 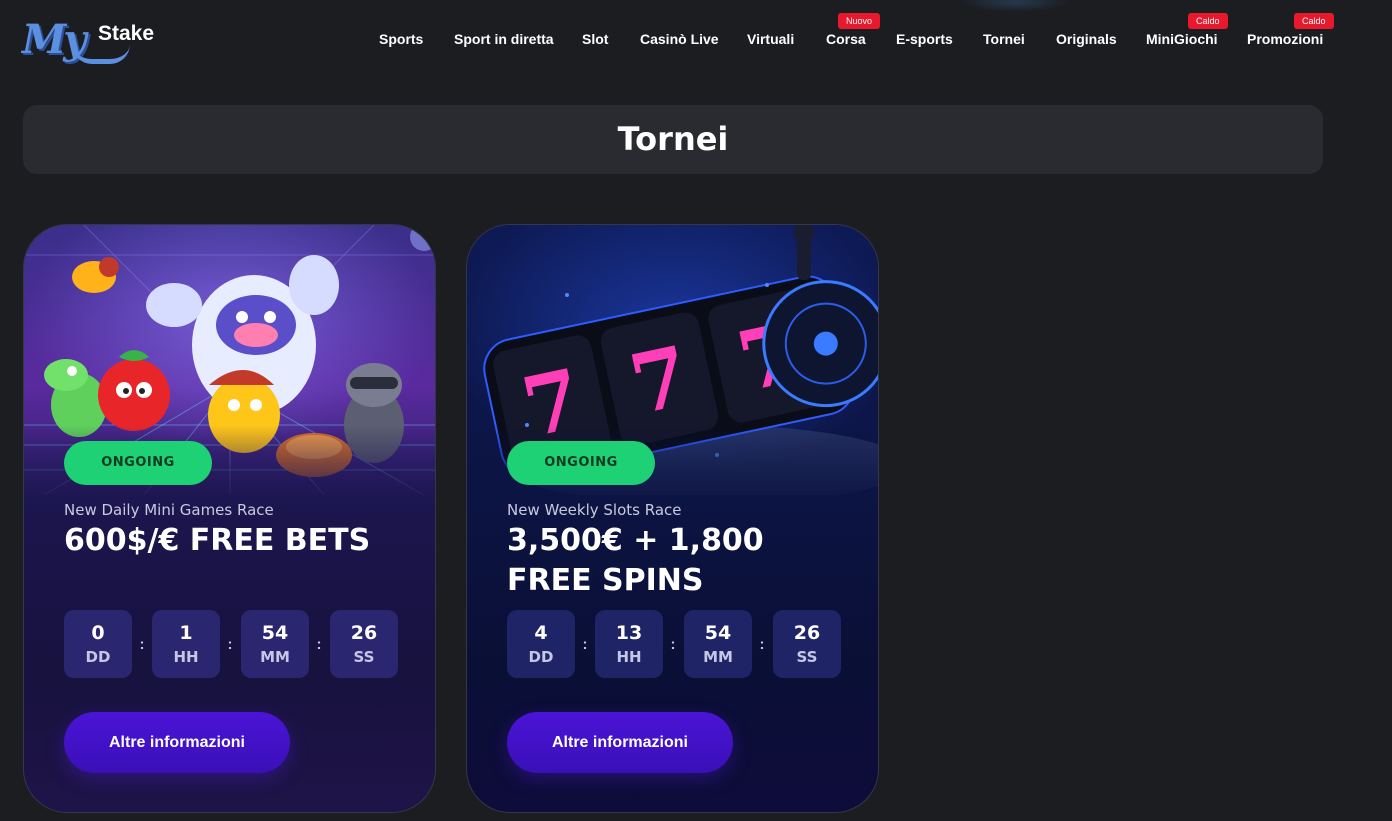 What do you see at coordinates (1285, 39) in the screenshot?
I see `nav-item-promotions: Promozioni` at bounding box center [1285, 39].